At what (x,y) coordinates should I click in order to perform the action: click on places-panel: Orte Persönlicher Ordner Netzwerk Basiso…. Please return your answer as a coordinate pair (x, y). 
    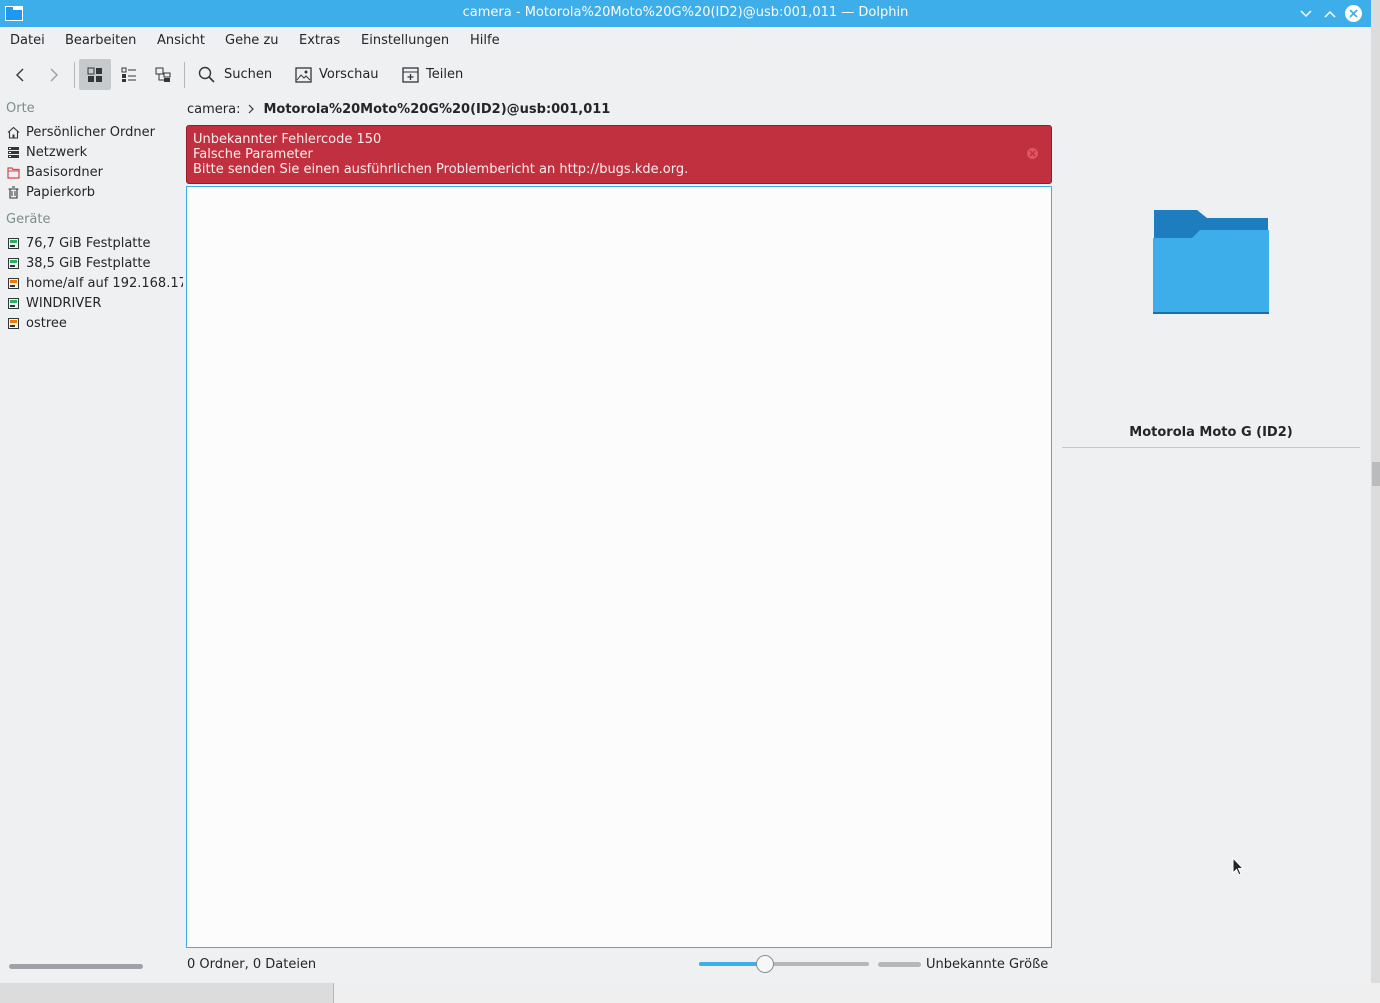
    Looking at the image, I should click on (91, 536).